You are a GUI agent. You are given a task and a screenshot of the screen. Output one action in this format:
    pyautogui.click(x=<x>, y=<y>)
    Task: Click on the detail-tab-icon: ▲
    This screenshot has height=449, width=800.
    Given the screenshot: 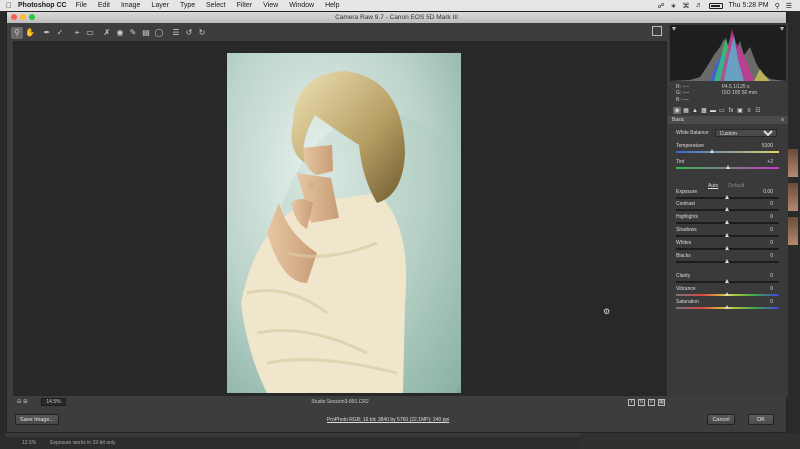 What is the action you would take?
    pyautogui.click(x=695, y=111)
    